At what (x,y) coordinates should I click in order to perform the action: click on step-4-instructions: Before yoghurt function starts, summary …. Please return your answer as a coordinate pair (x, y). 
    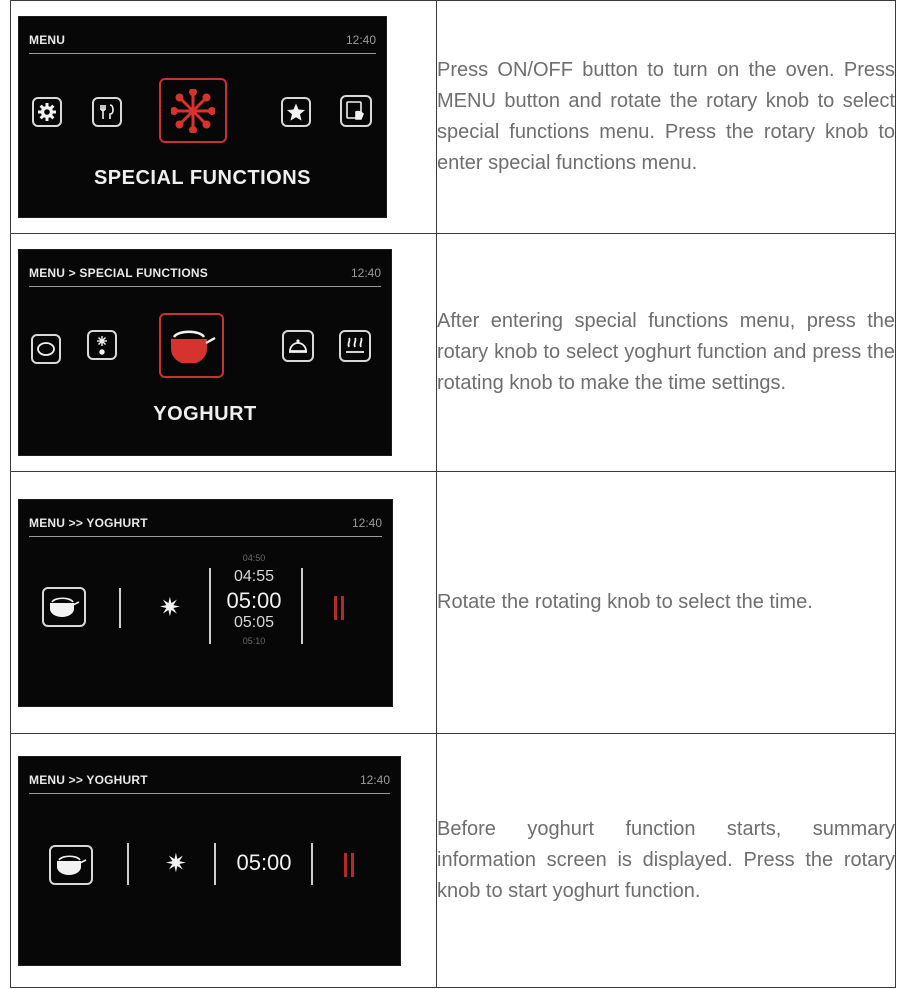
    Looking at the image, I should click on (666, 860).